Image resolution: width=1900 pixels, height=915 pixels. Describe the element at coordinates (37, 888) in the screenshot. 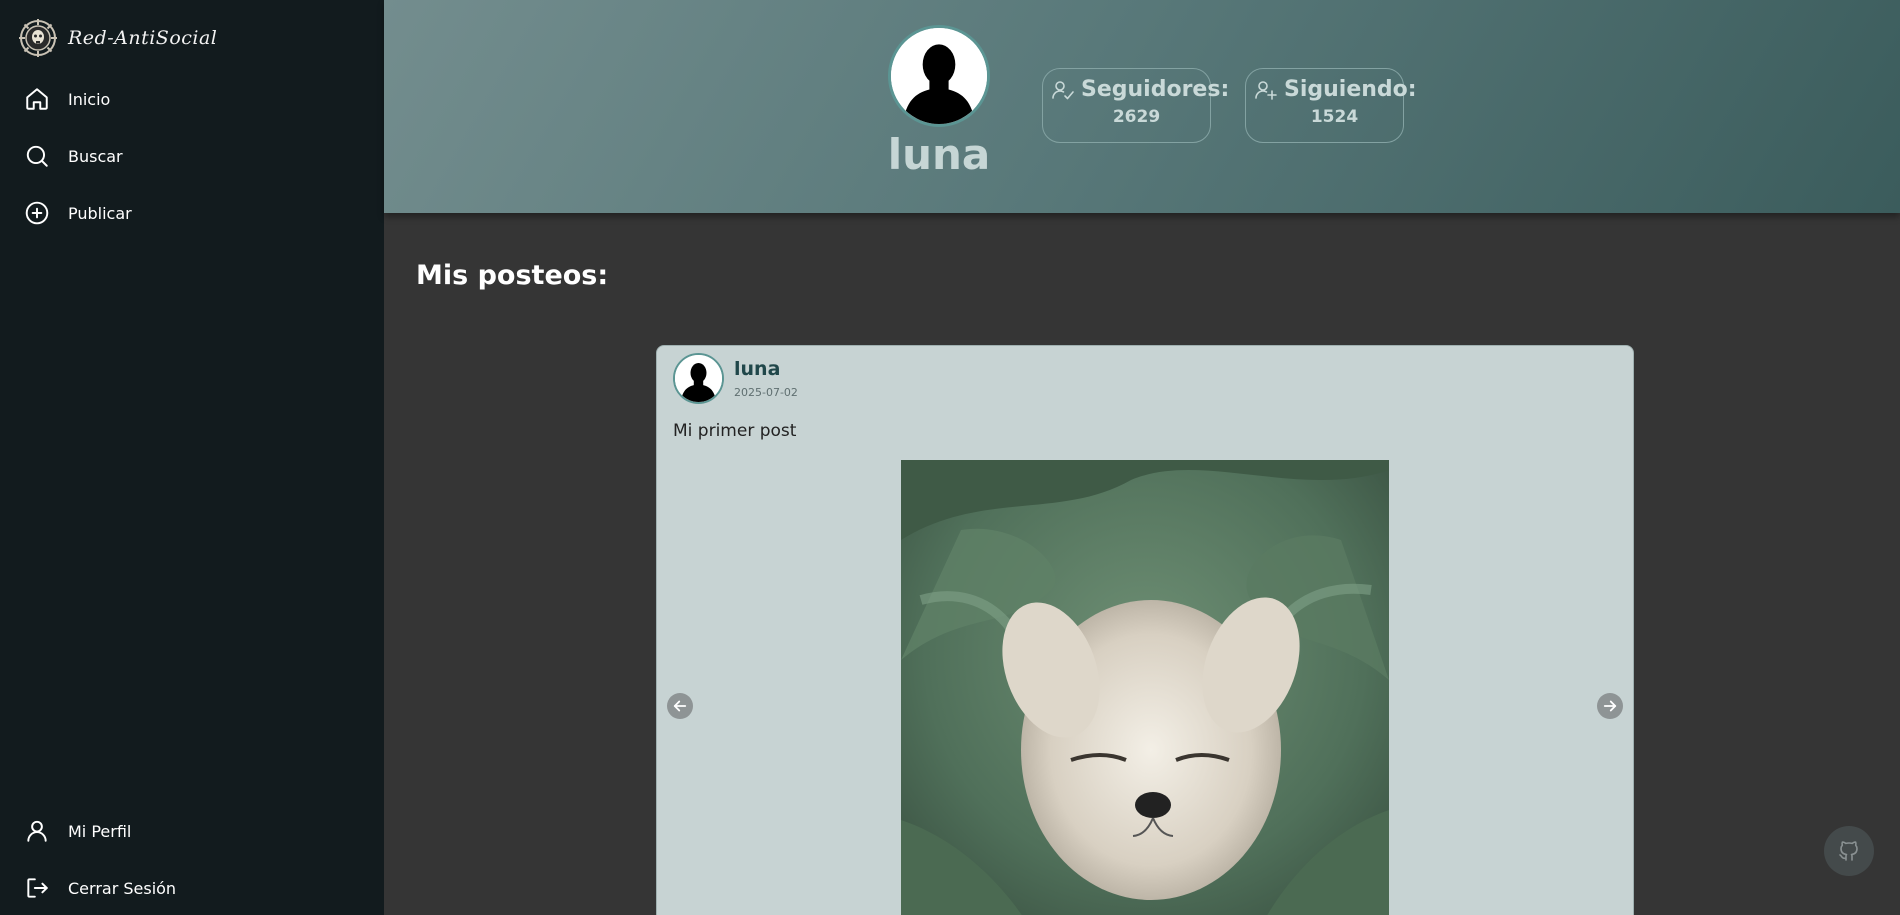

I see `logout-icon` at that location.